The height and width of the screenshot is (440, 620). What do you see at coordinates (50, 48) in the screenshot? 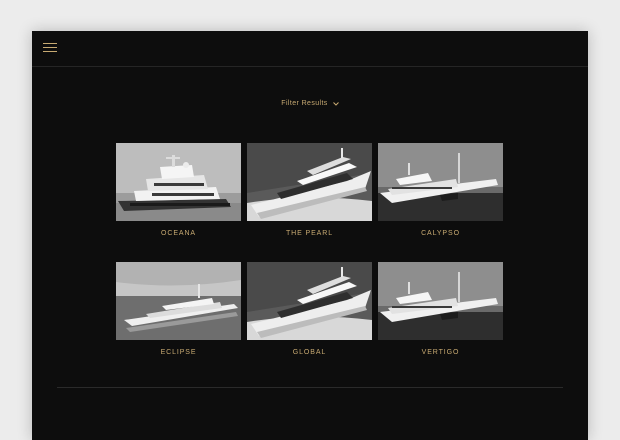
I see `hamburger-menu-icon` at bounding box center [50, 48].